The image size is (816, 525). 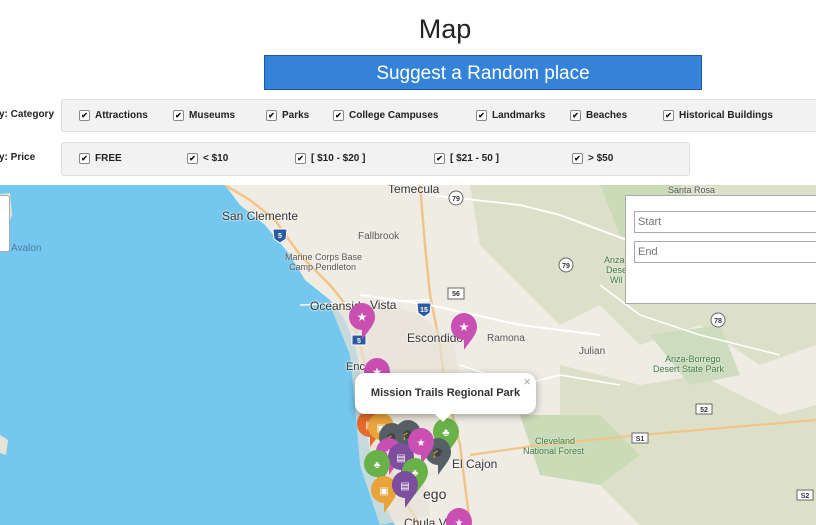 I want to click on checkbox-attractions: ✔ Attractions, so click(x=113, y=115).